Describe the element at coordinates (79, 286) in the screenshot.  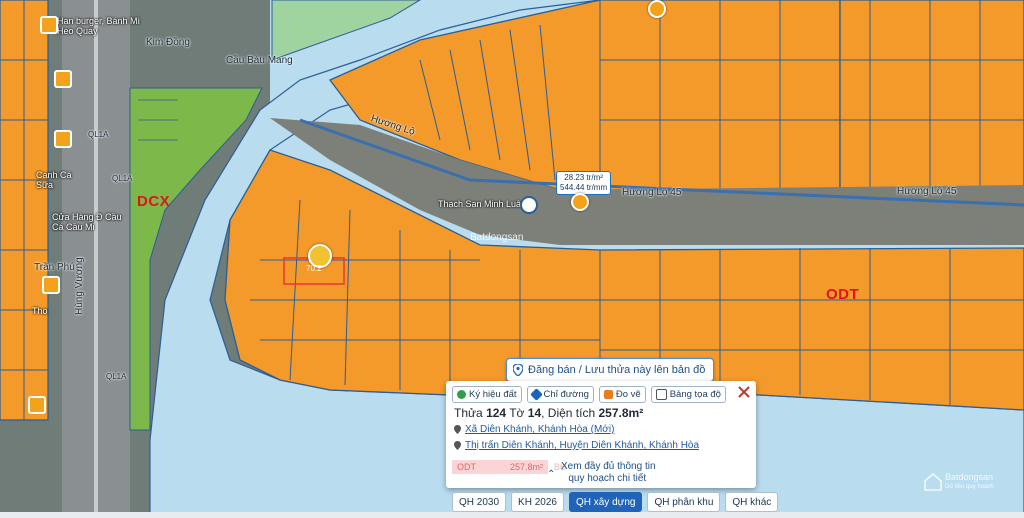
I see `road-label: Hùng Vương` at that location.